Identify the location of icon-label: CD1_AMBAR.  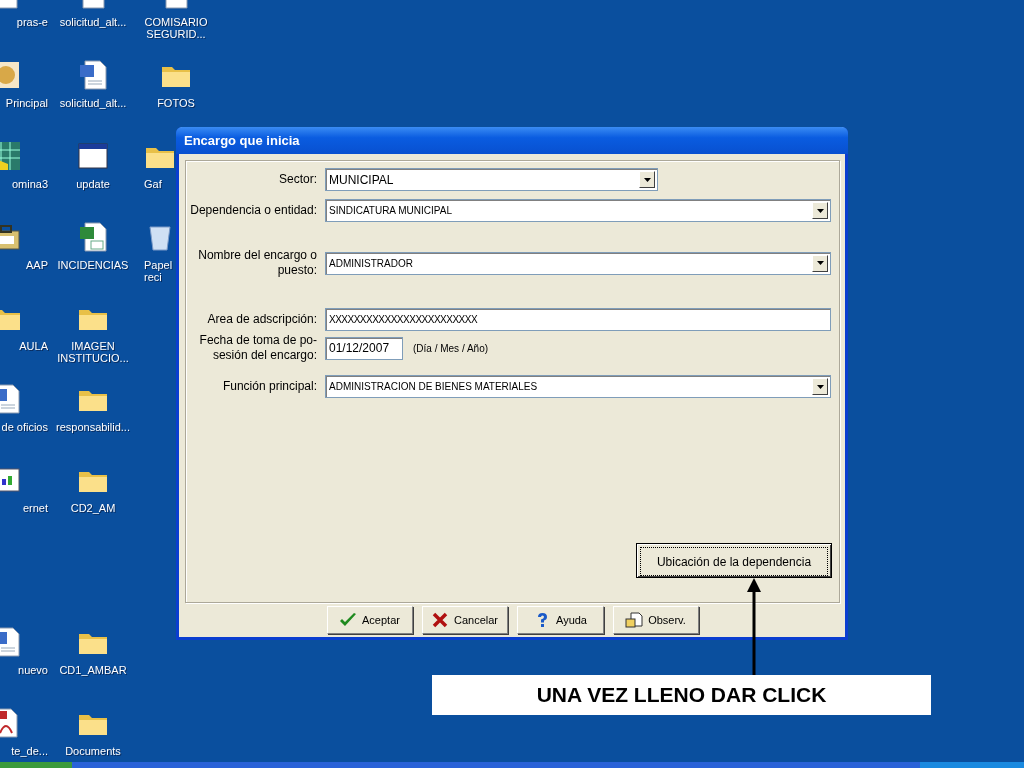
(93, 670).